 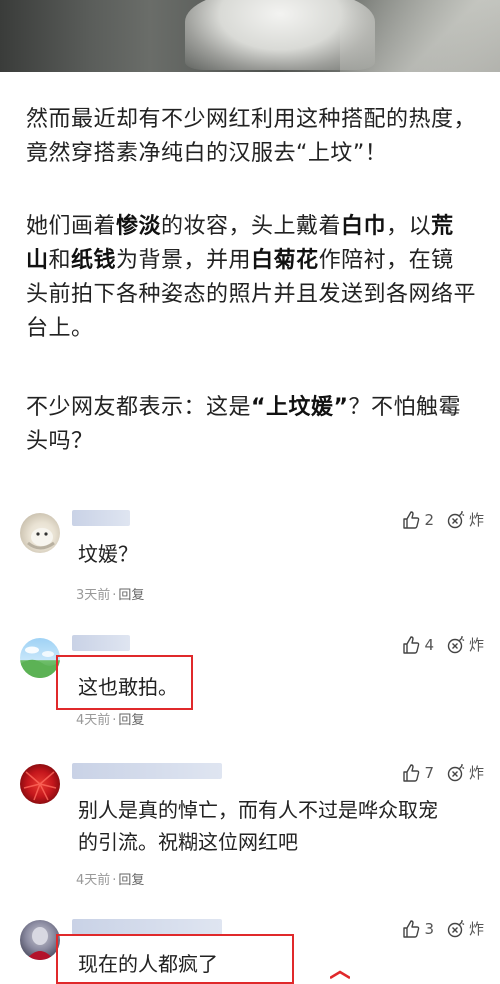 What do you see at coordinates (340, 975) in the screenshot?
I see `red-mark` at bounding box center [340, 975].